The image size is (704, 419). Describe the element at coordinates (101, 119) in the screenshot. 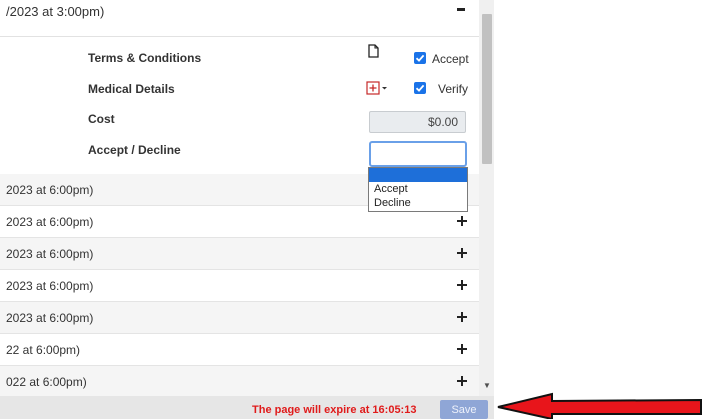

I see `cost-label: Cost` at that location.